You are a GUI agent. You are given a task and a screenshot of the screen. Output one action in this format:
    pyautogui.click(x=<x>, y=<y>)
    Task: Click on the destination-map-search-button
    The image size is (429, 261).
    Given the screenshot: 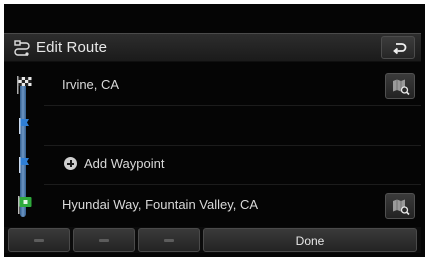 What is the action you would take?
    pyautogui.click(x=400, y=206)
    